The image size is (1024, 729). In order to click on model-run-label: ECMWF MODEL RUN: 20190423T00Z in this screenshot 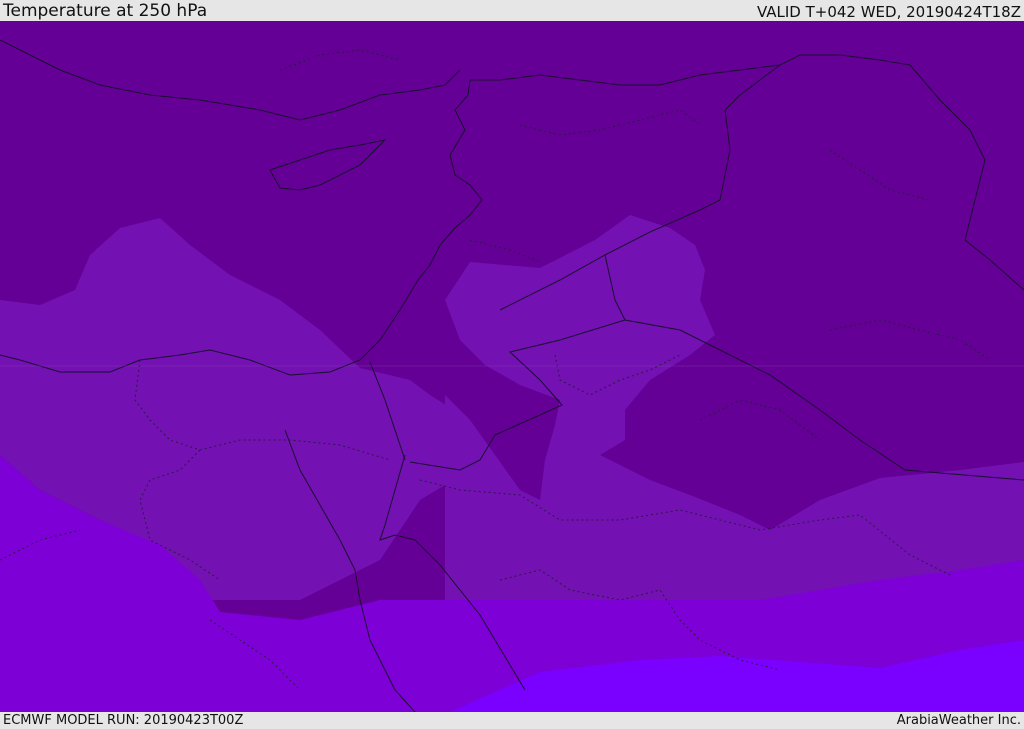, I will do `click(123, 720)`.